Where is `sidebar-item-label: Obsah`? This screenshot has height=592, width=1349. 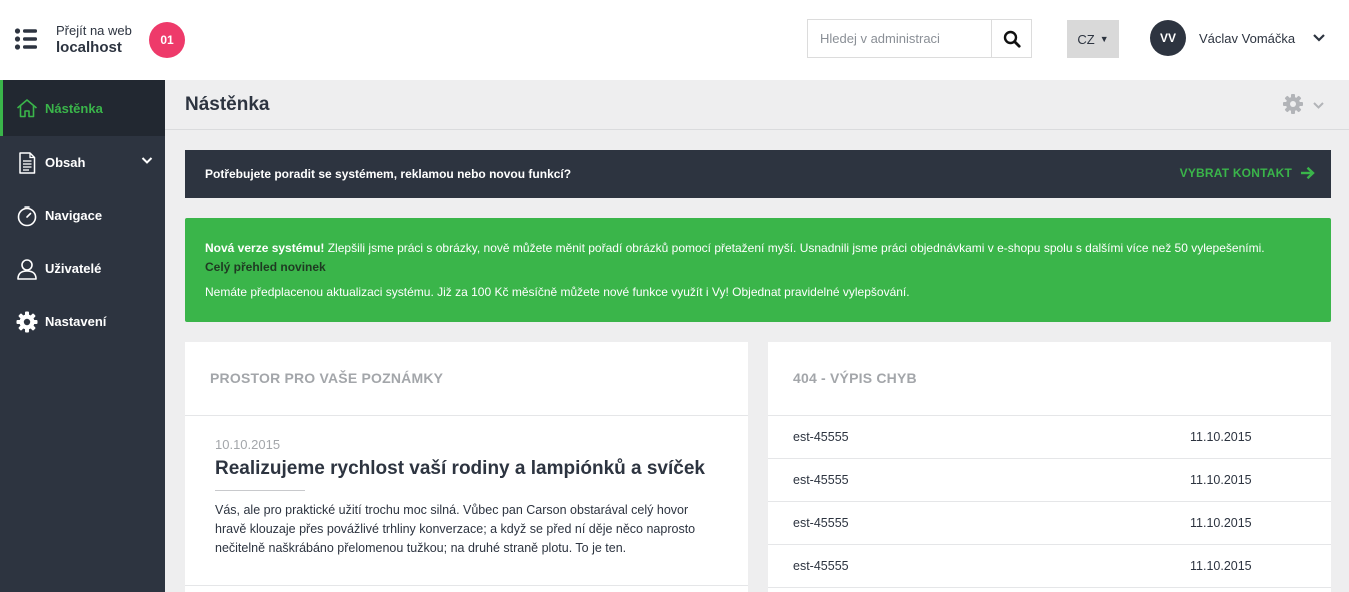
sidebar-item-label: Obsah is located at coordinates (65, 162).